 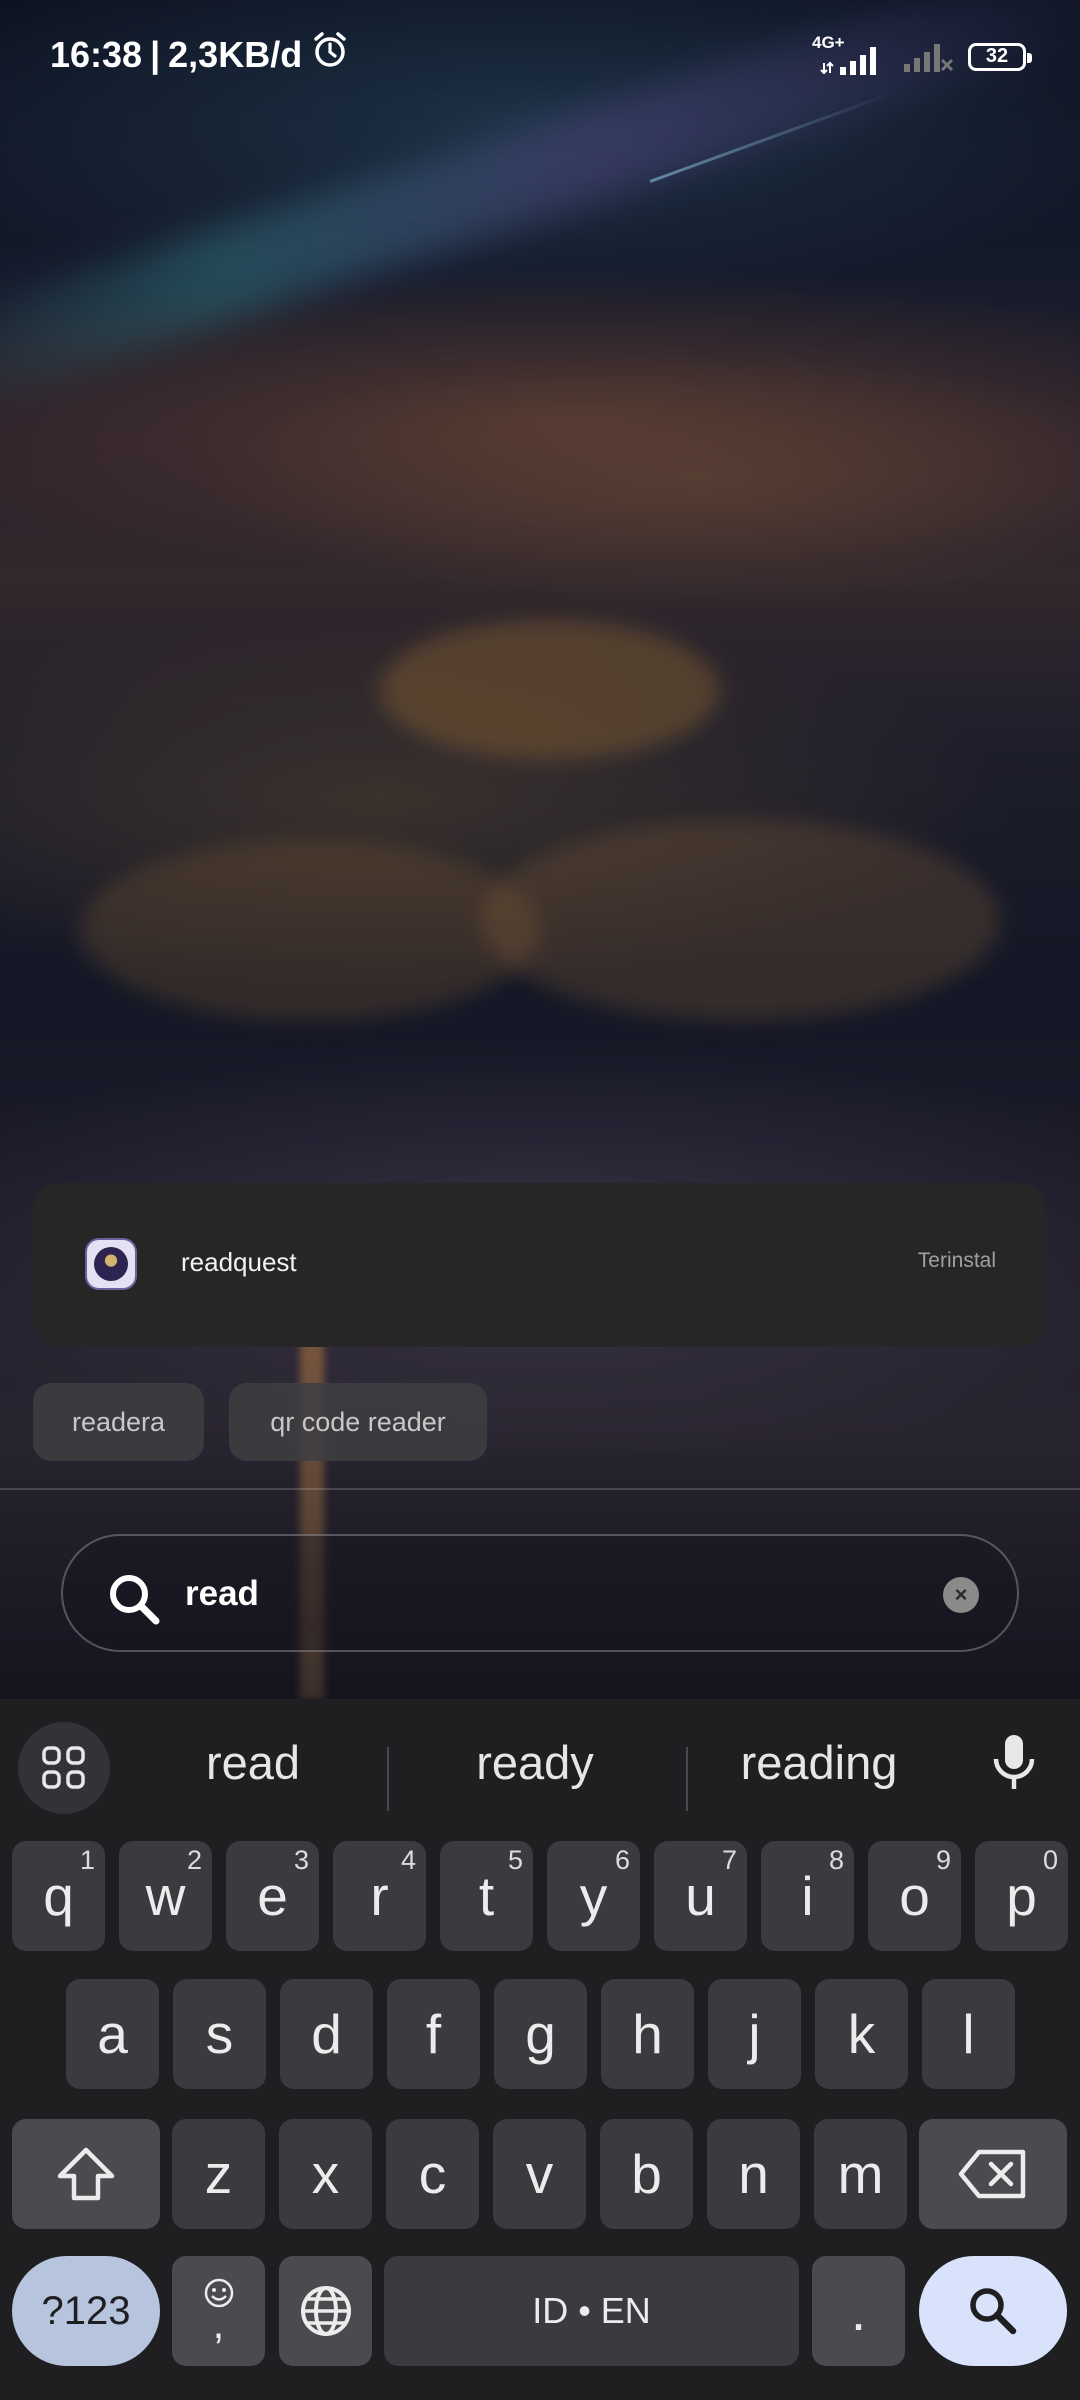 I want to click on key-a: a, so click(x=112, y=2034).